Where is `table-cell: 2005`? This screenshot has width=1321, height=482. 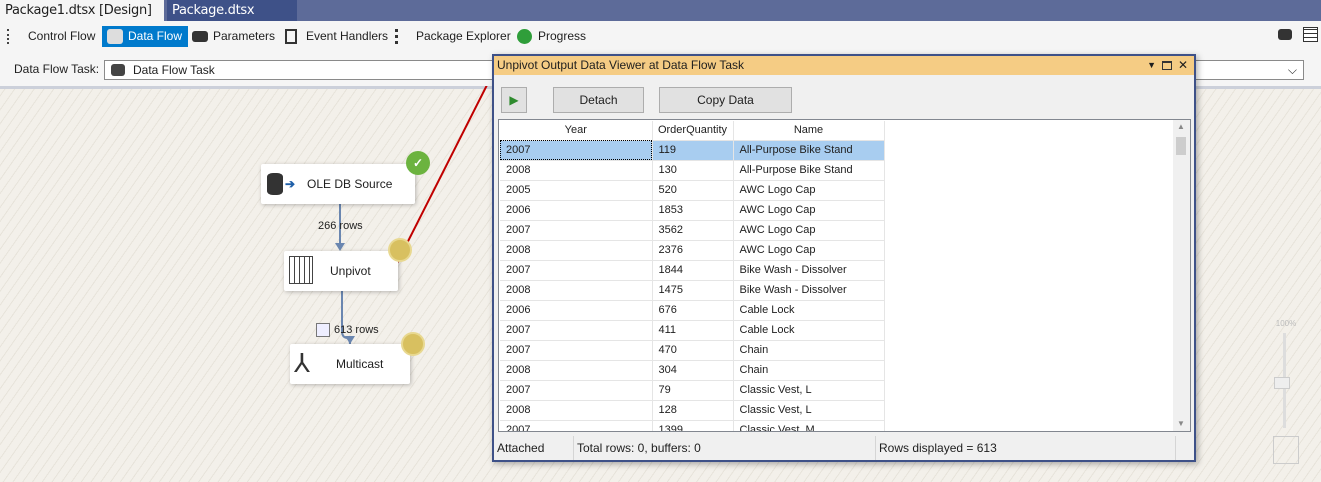 table-cell: 2005 is located at coordinates (576, 190).